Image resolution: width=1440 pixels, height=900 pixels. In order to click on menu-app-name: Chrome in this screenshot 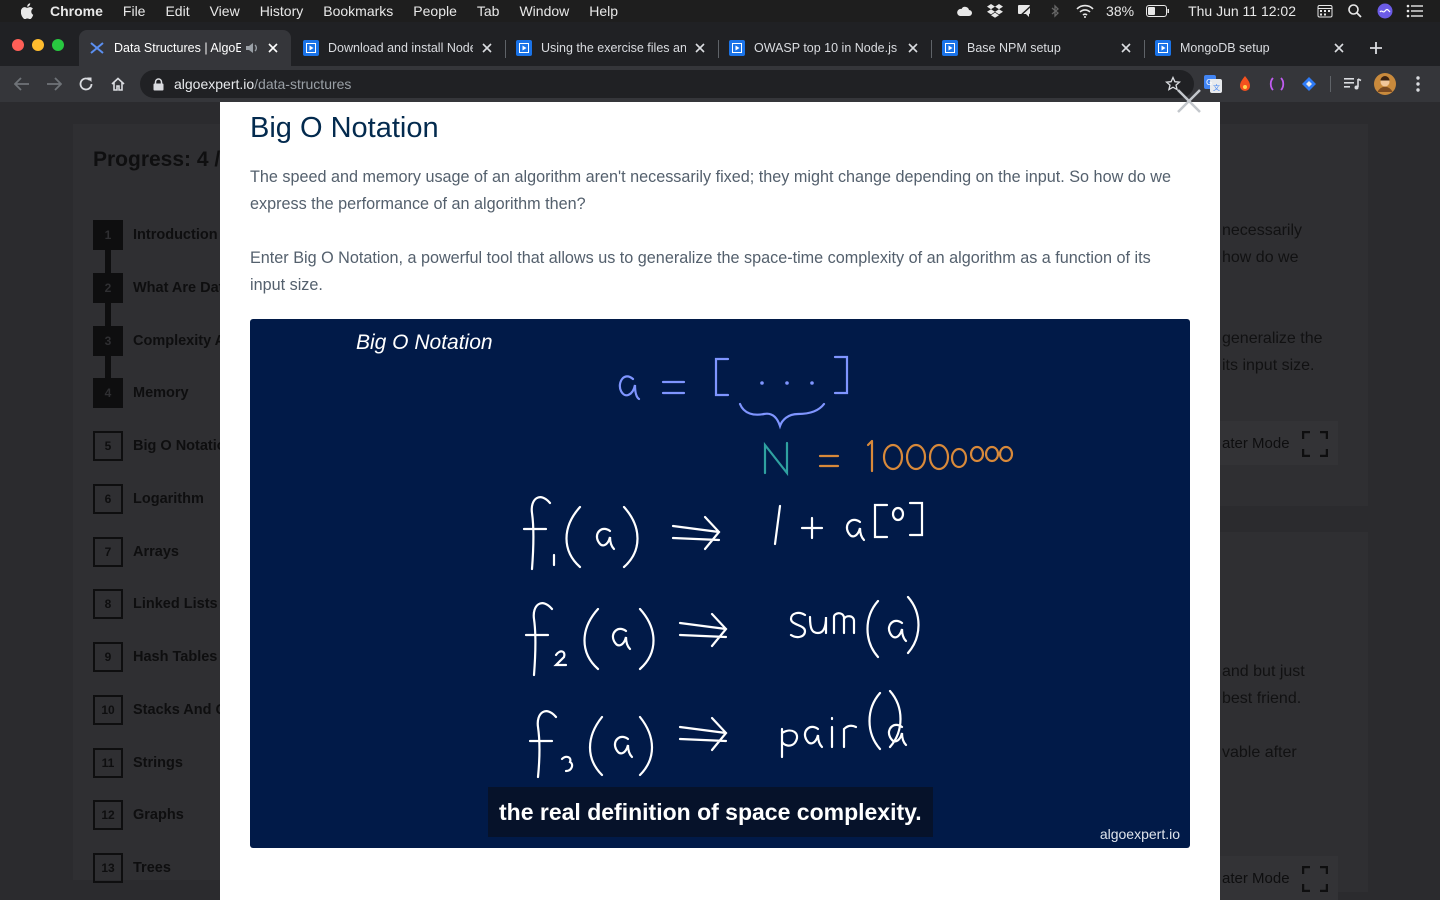, I will do `click(76, 11)`.